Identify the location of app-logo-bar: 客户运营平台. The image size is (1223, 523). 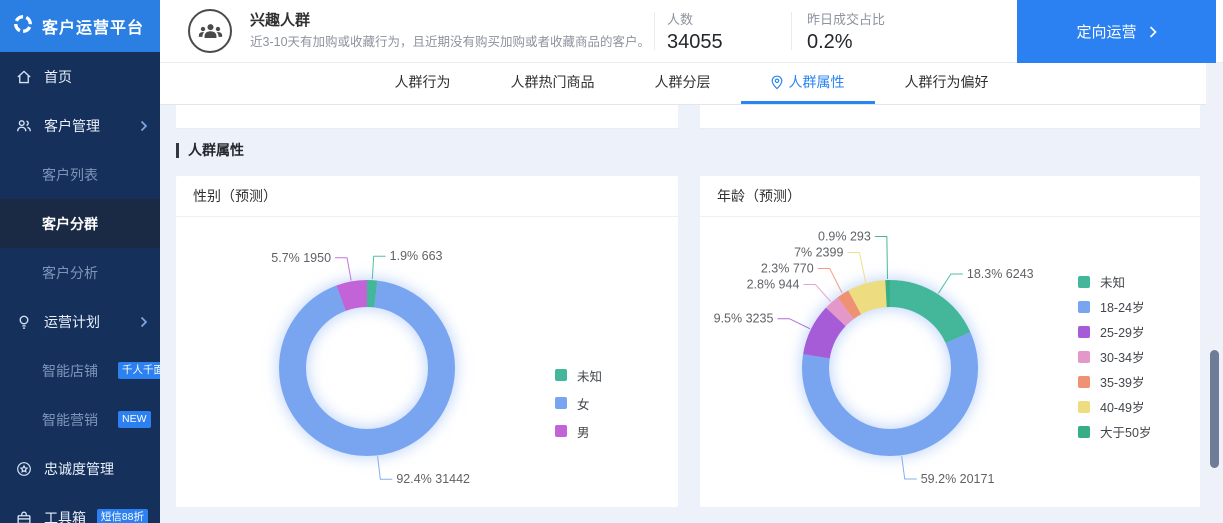
(80, 26).